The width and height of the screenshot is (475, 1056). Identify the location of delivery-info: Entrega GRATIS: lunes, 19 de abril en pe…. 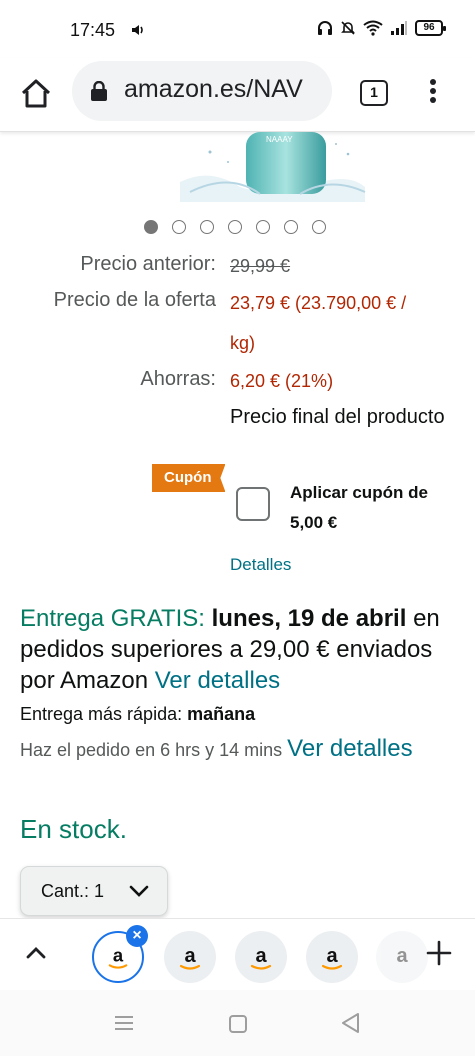
(240, 649).